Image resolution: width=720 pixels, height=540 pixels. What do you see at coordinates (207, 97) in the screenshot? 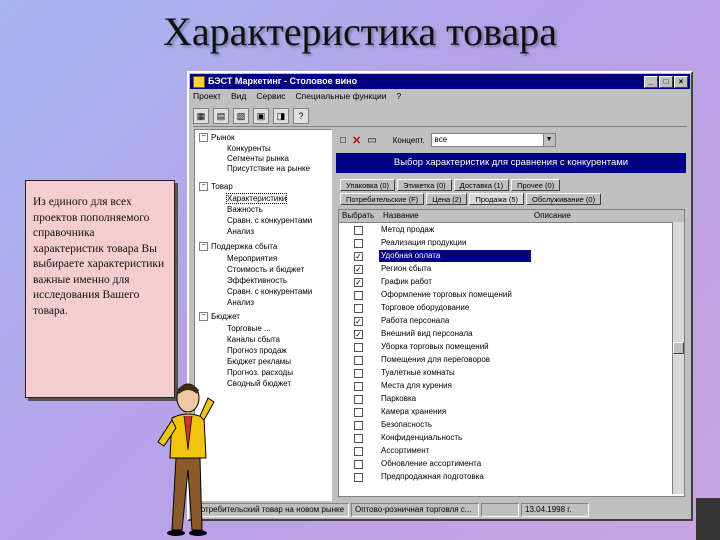
I see `menu-item-project: Проект` at bounding box center [207, 97].